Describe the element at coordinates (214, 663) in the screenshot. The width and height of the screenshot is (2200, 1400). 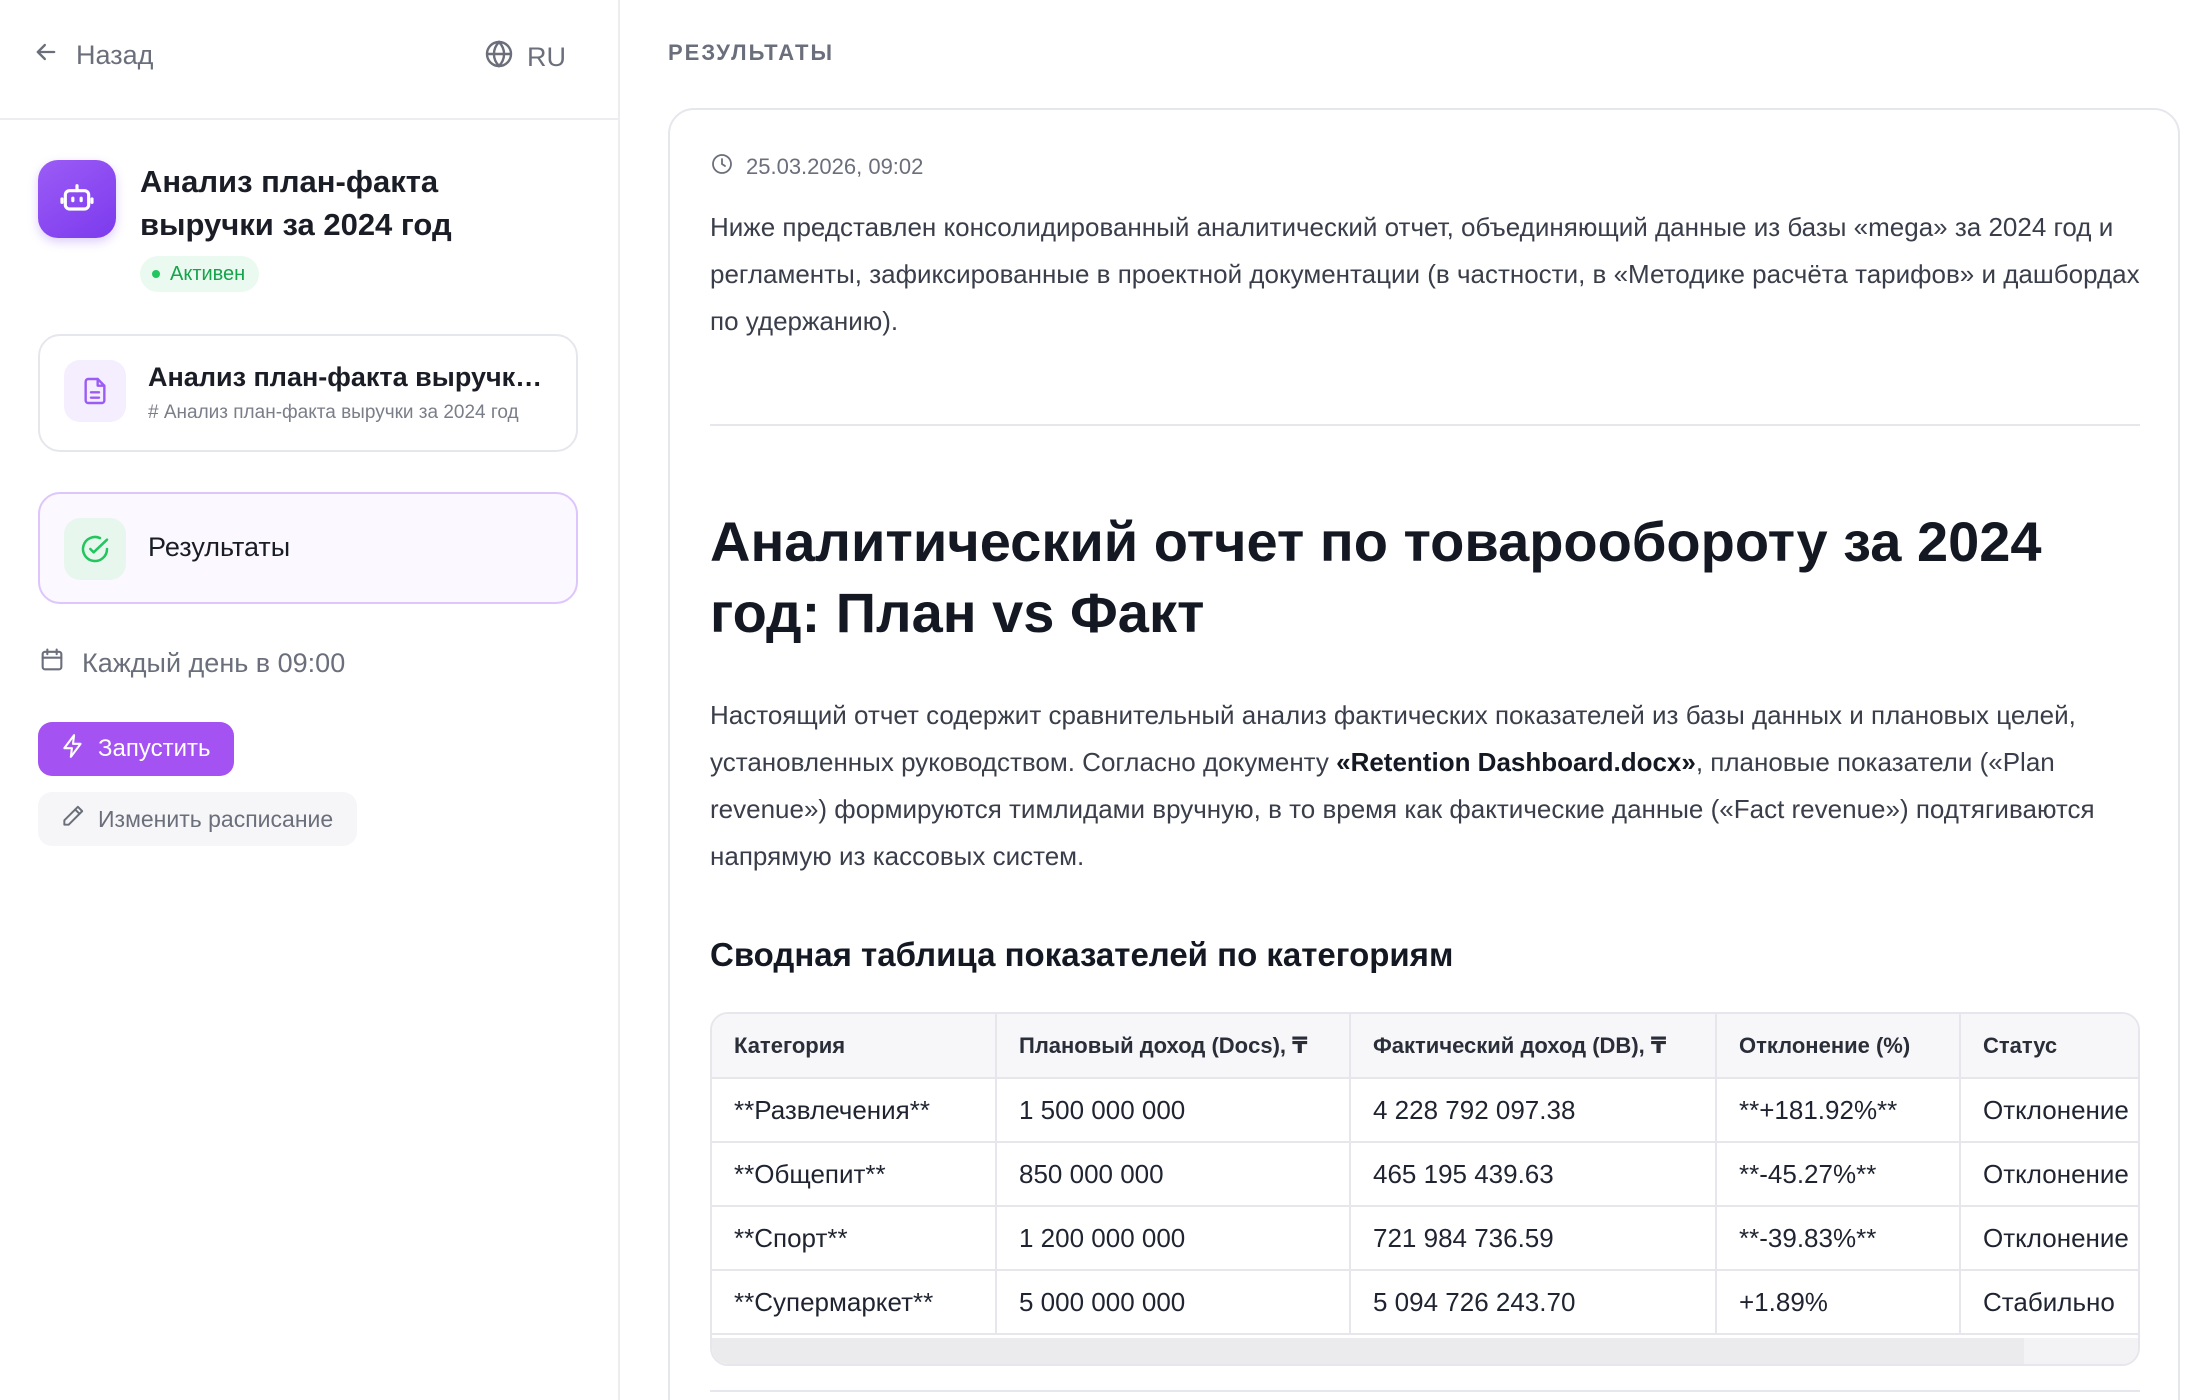
I see `schedule-label: Каждый день в 09:00` at that location.